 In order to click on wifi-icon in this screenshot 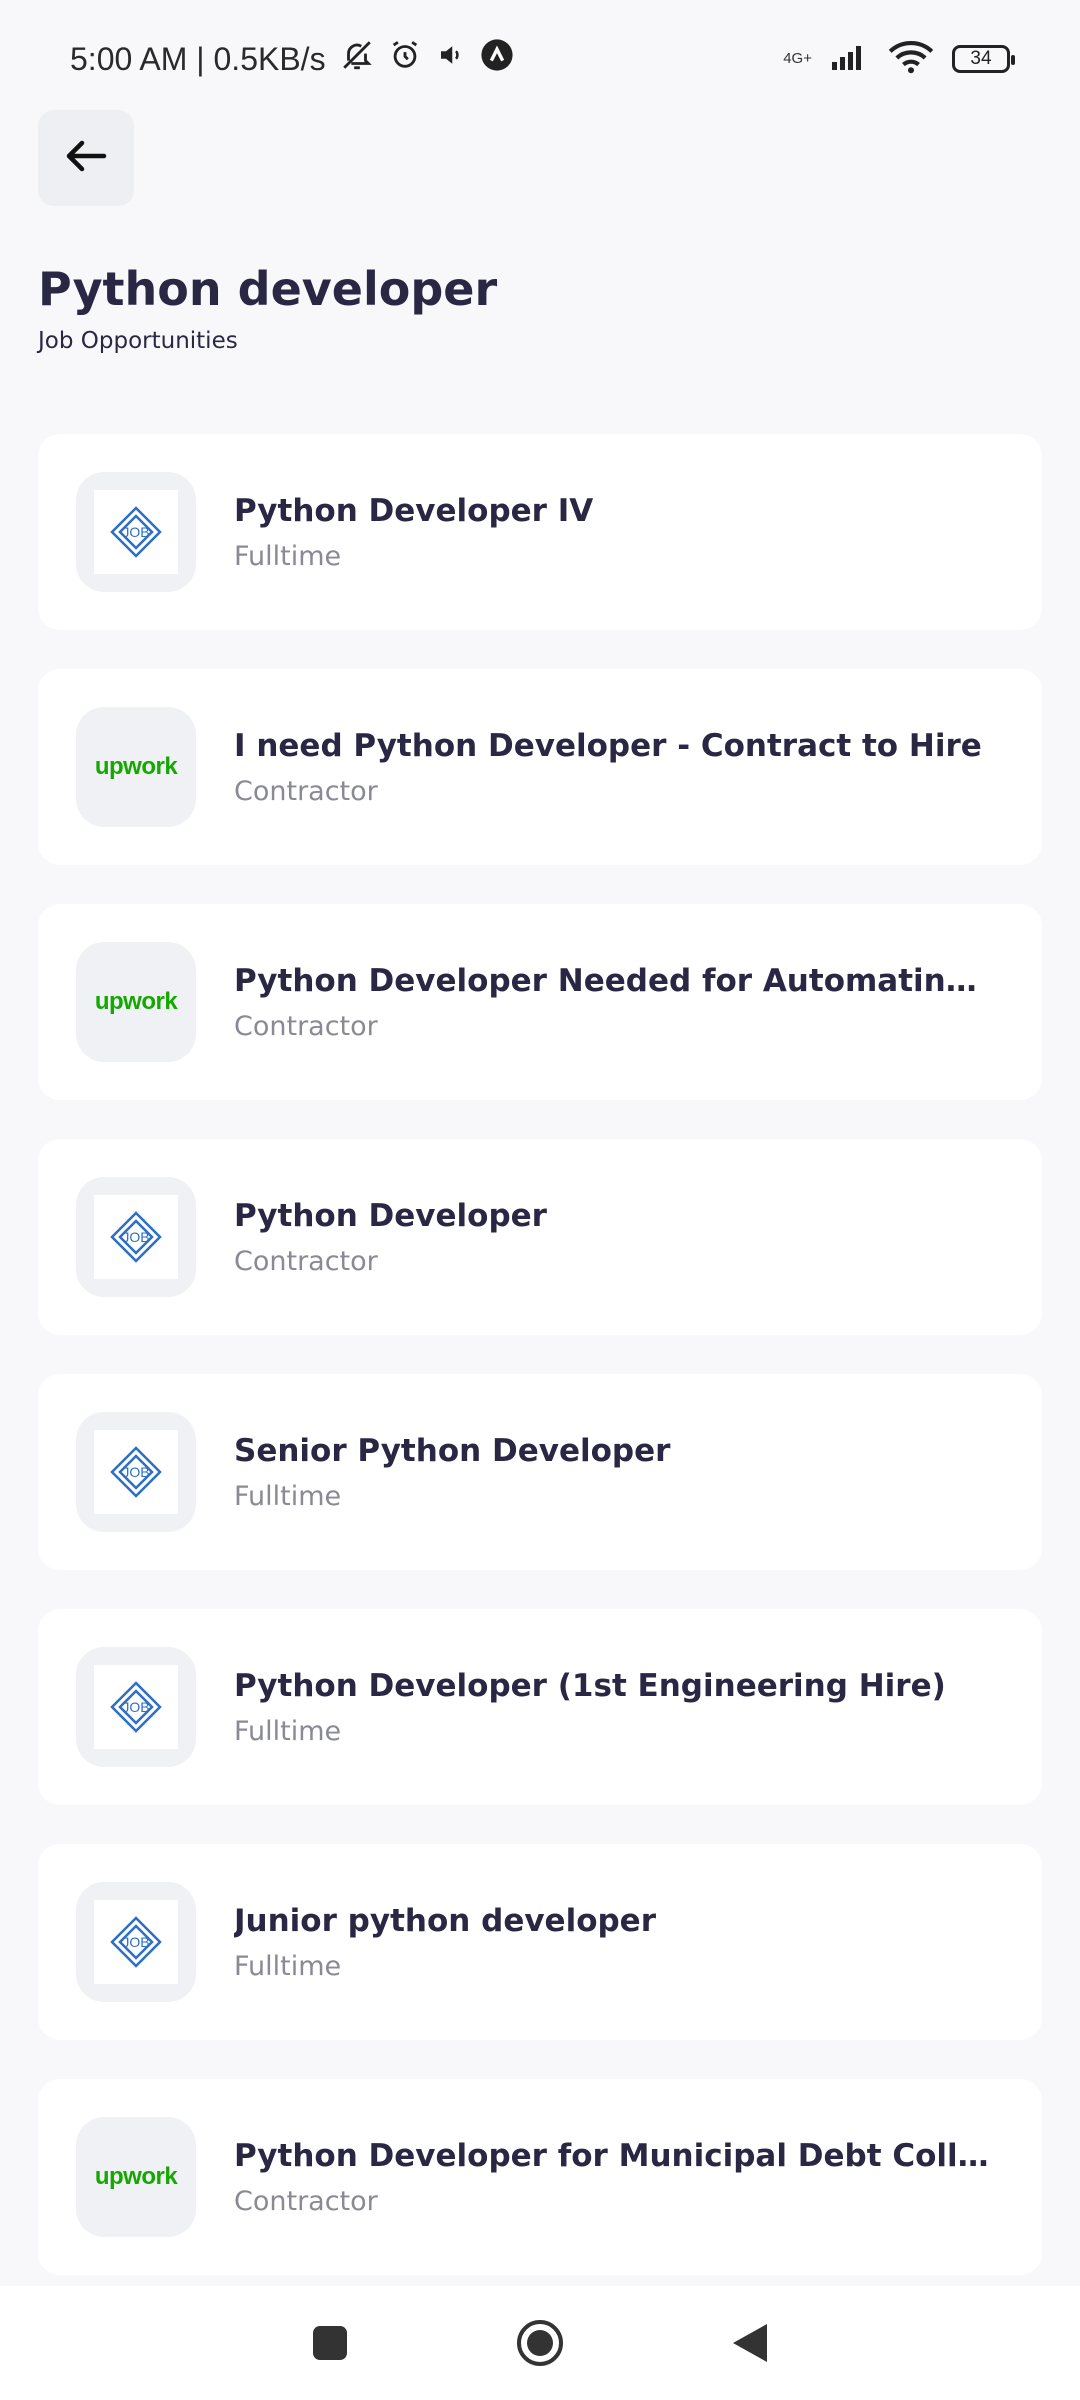, I will do `click(911, 59)`.